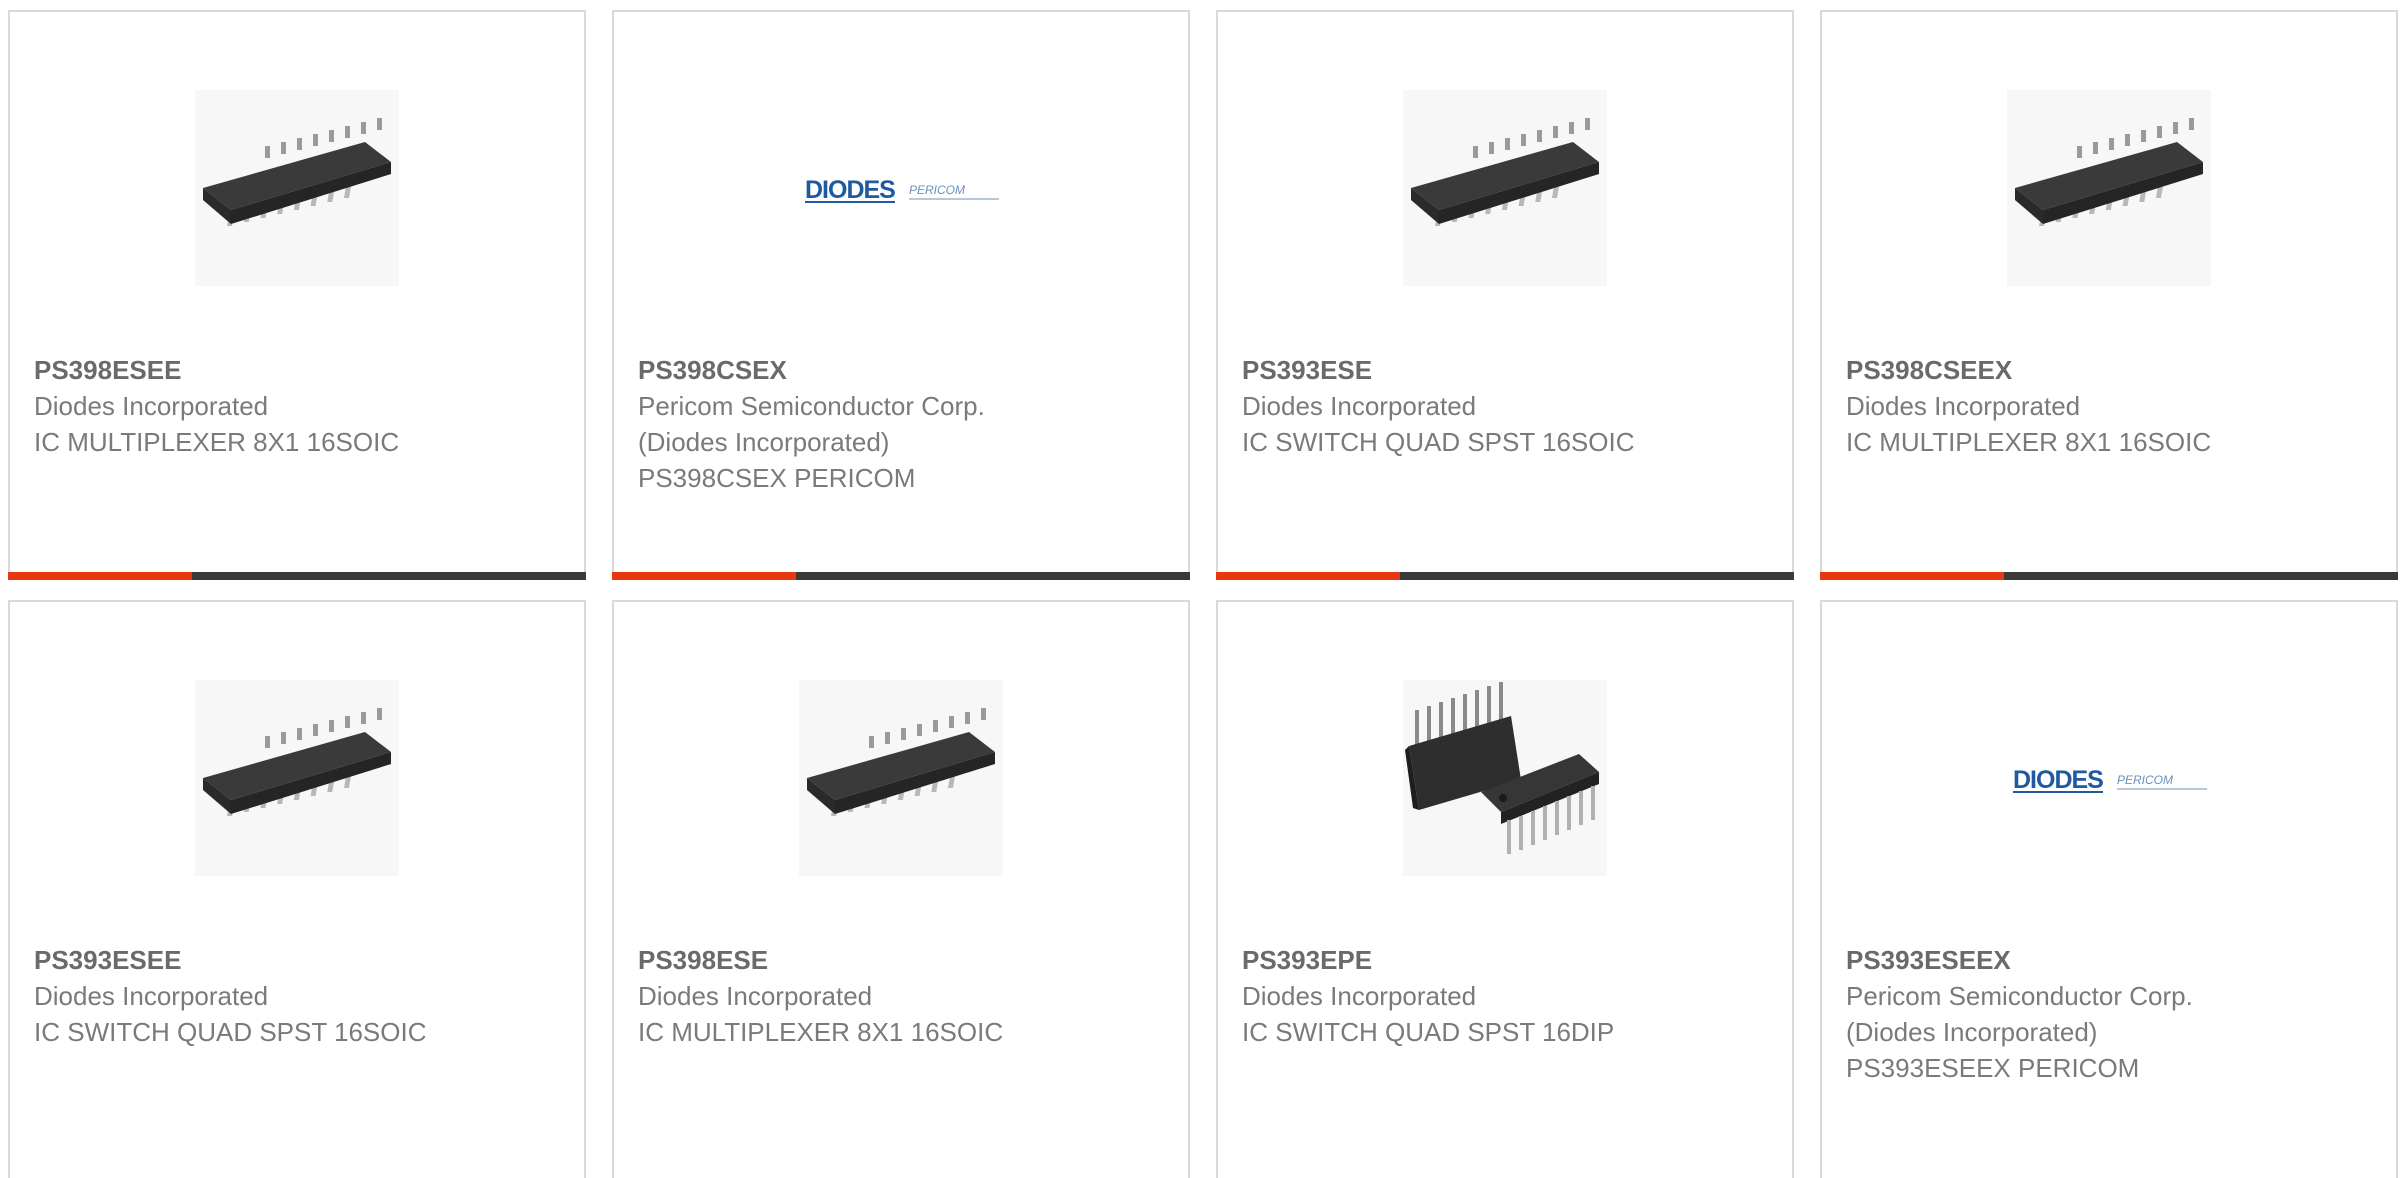  What do you see at coordinates (1428, 1032) in the screenshot?
I see `description: IC SWITCH QUAD SPST 16DIP` at bounding box center [1428, 1032].